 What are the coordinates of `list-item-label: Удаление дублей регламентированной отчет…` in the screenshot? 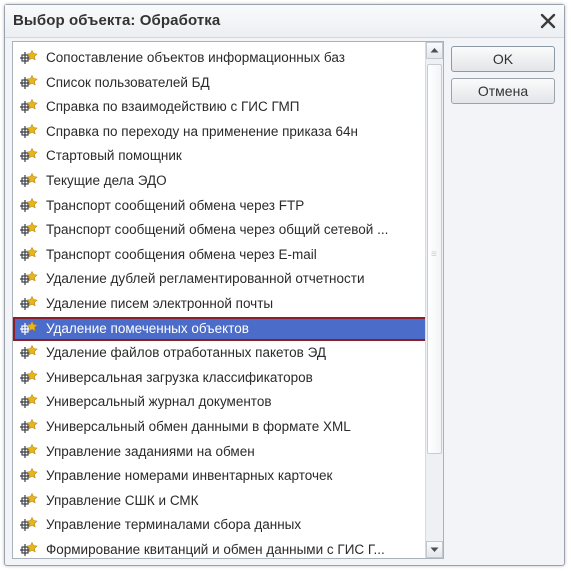 It's located at (205, 279).